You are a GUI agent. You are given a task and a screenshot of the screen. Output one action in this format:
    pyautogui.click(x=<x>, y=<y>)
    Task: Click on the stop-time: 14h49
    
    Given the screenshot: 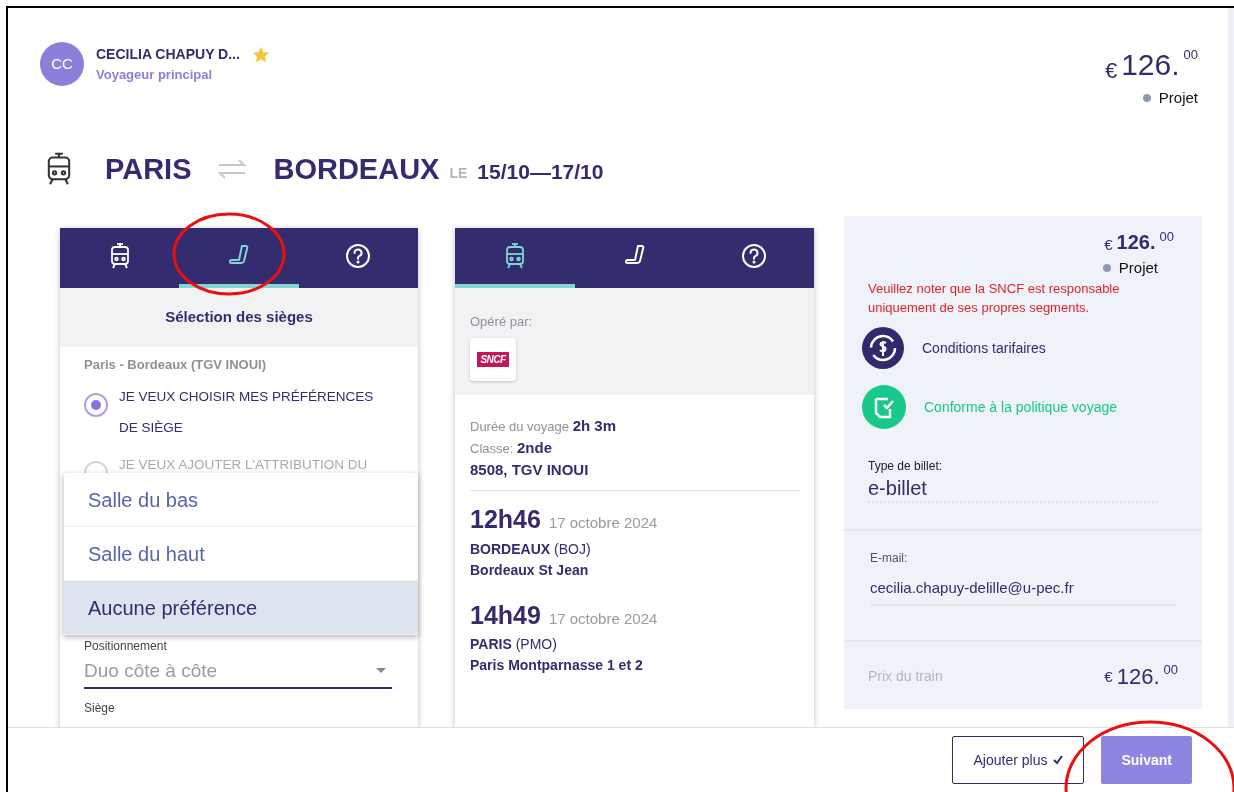 What is the action you would take?
    pyautogui.click(x=505, y=615)
    